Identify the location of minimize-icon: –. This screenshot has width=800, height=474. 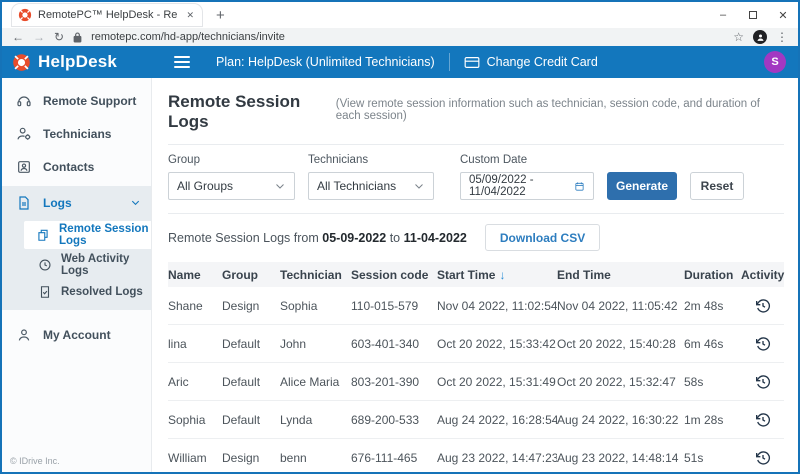
(723, 15).